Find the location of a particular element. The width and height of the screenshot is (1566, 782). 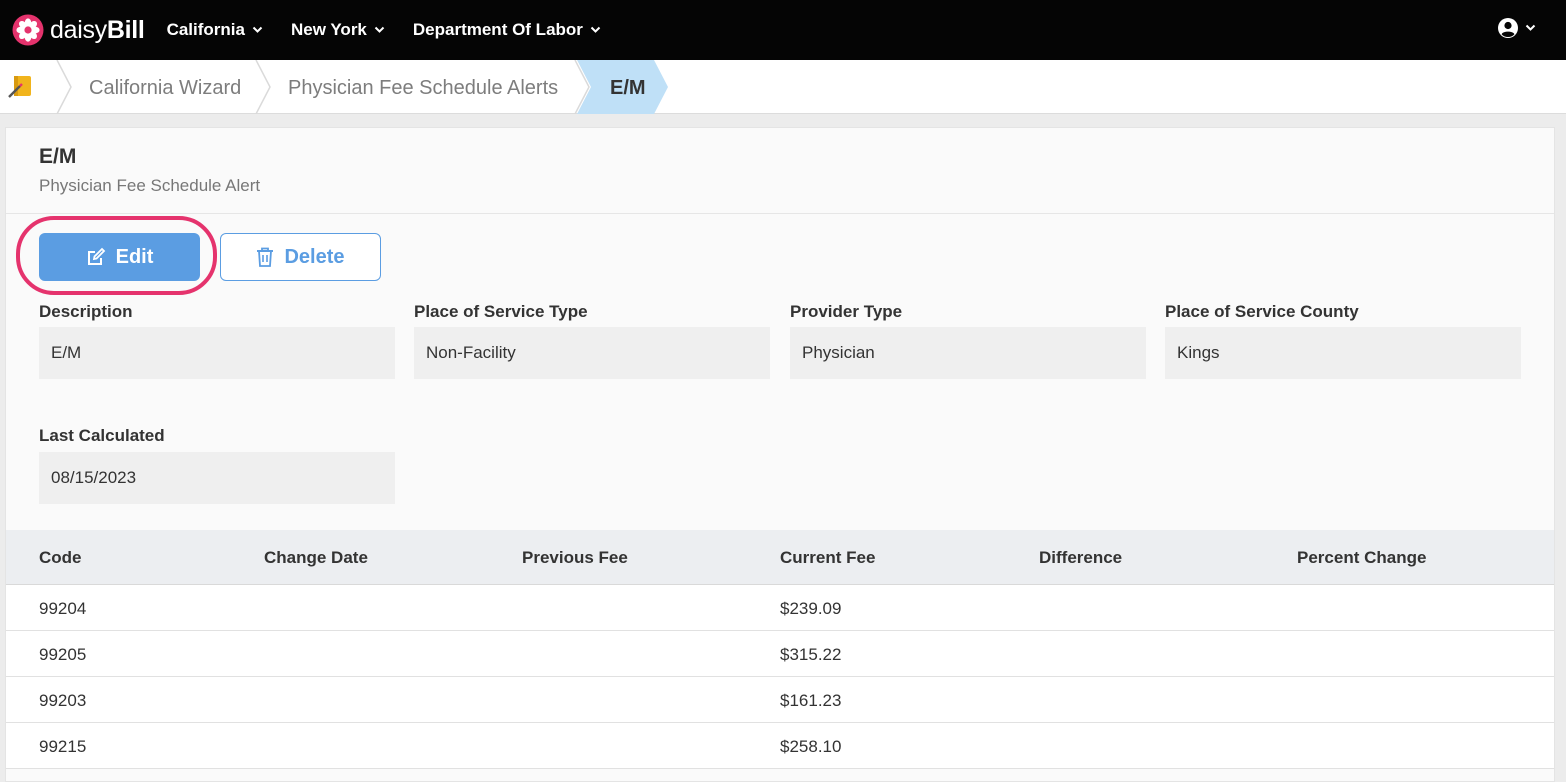

table-row: 99205 $315.22 is located at coordinates (780, 654).